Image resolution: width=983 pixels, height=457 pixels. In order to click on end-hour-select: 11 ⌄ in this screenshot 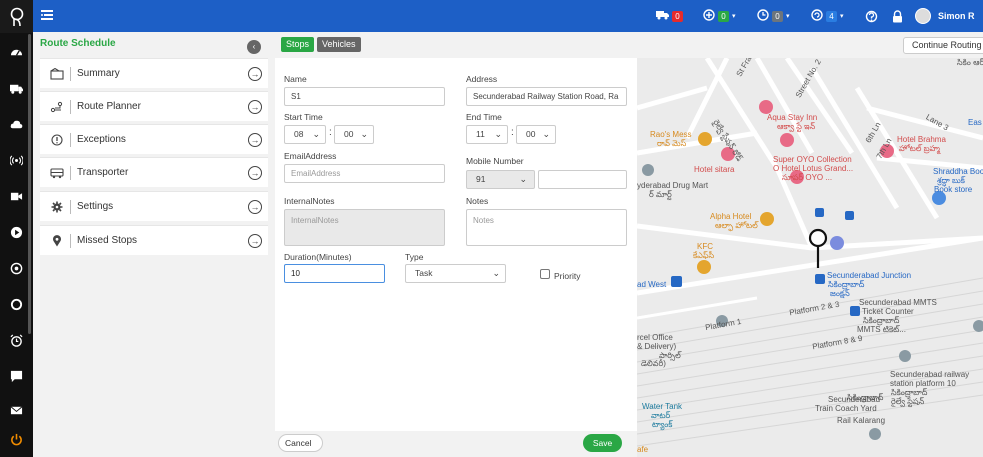, I will do `click(487, 134)`.